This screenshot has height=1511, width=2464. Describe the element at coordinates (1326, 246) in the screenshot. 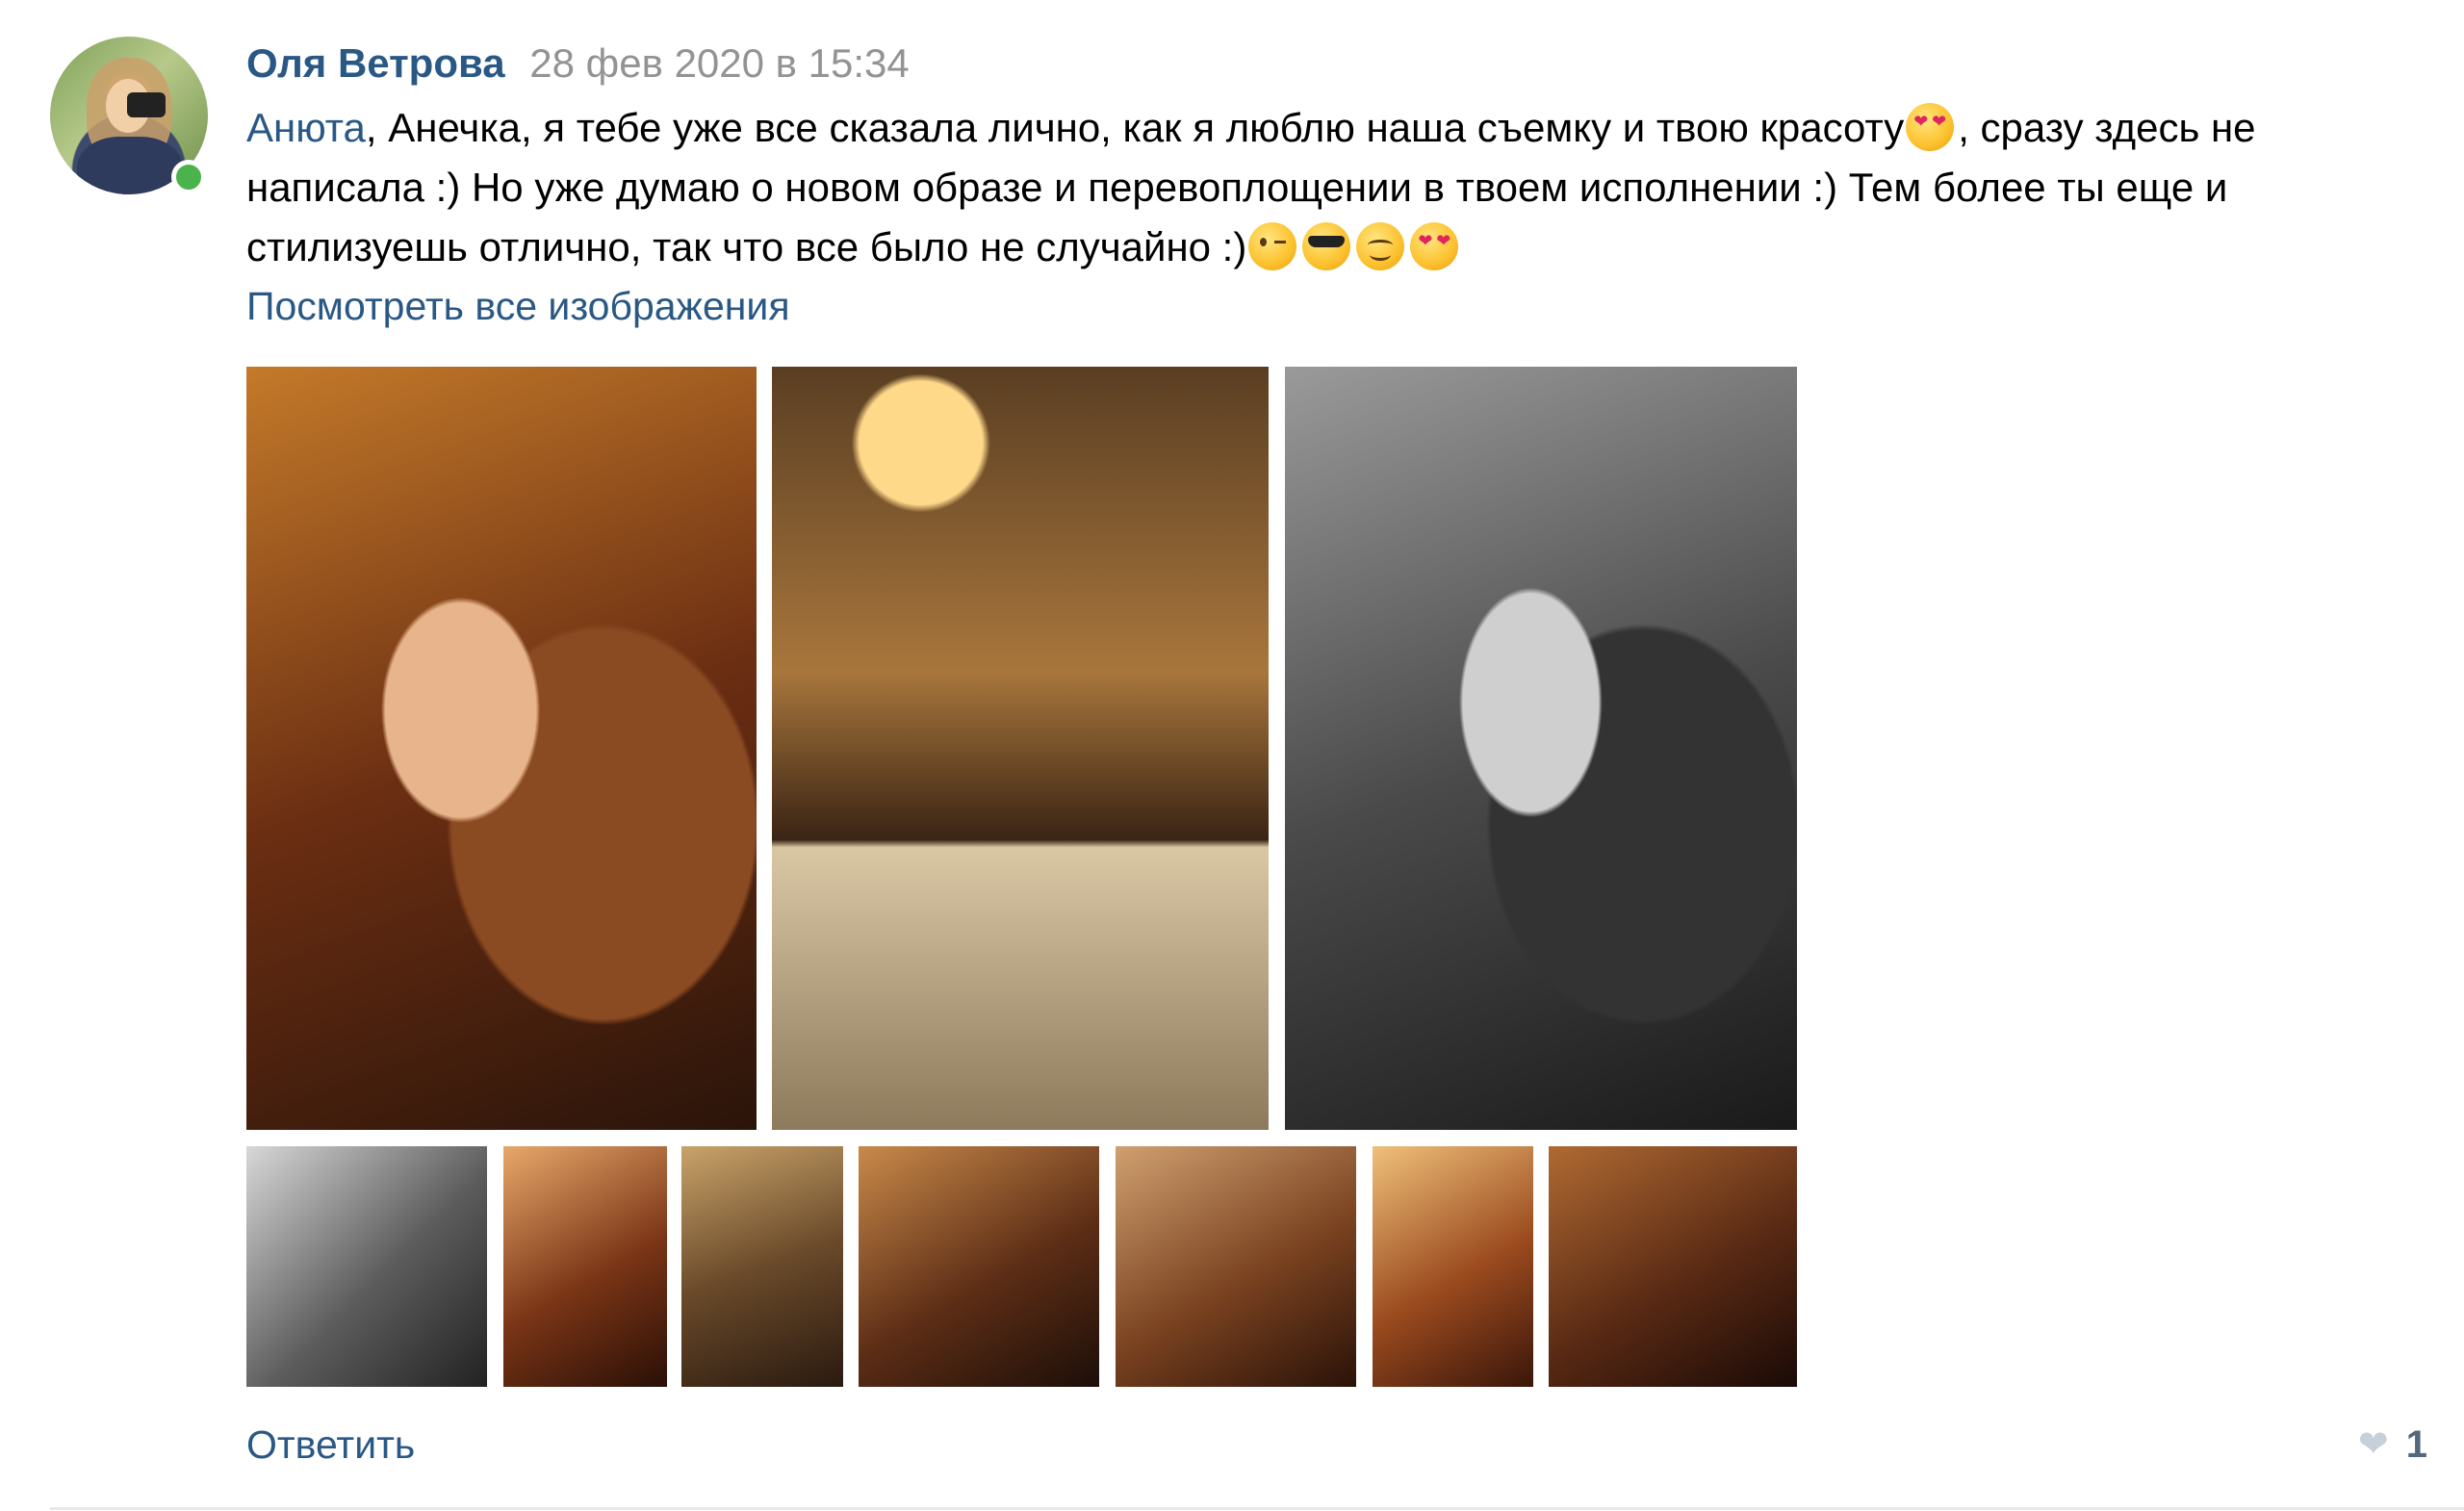

I see `sunglasses-face-emoji-icon` at that location.